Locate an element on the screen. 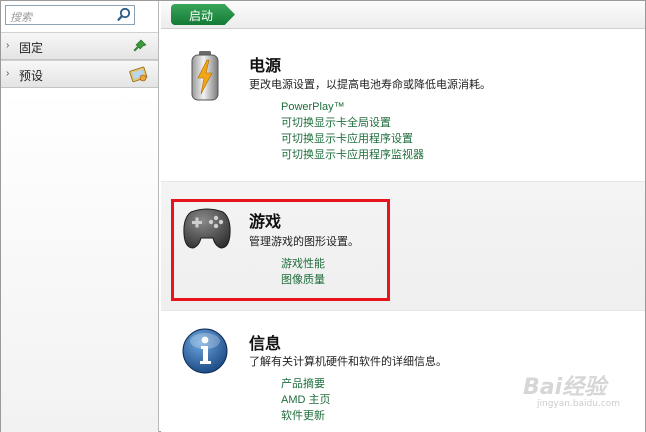  highlight-box is located at coordinates (280, 250).